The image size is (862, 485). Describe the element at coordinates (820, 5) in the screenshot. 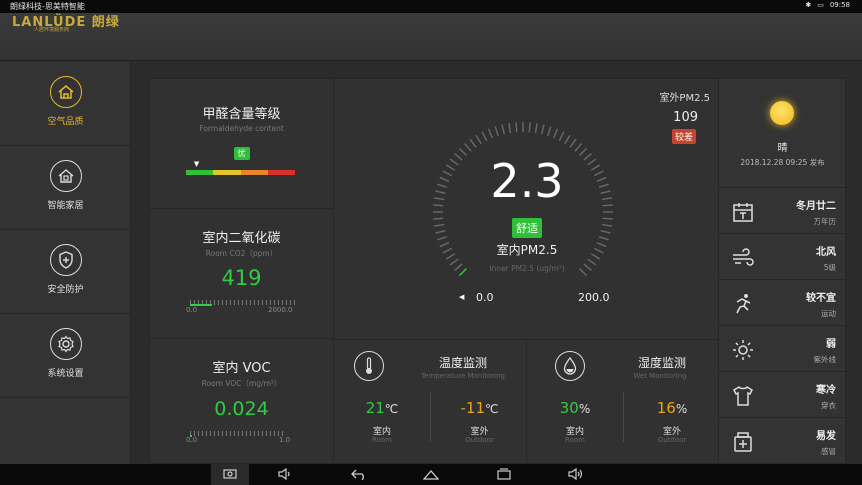

I see `screen-icon: ▭` at that location.